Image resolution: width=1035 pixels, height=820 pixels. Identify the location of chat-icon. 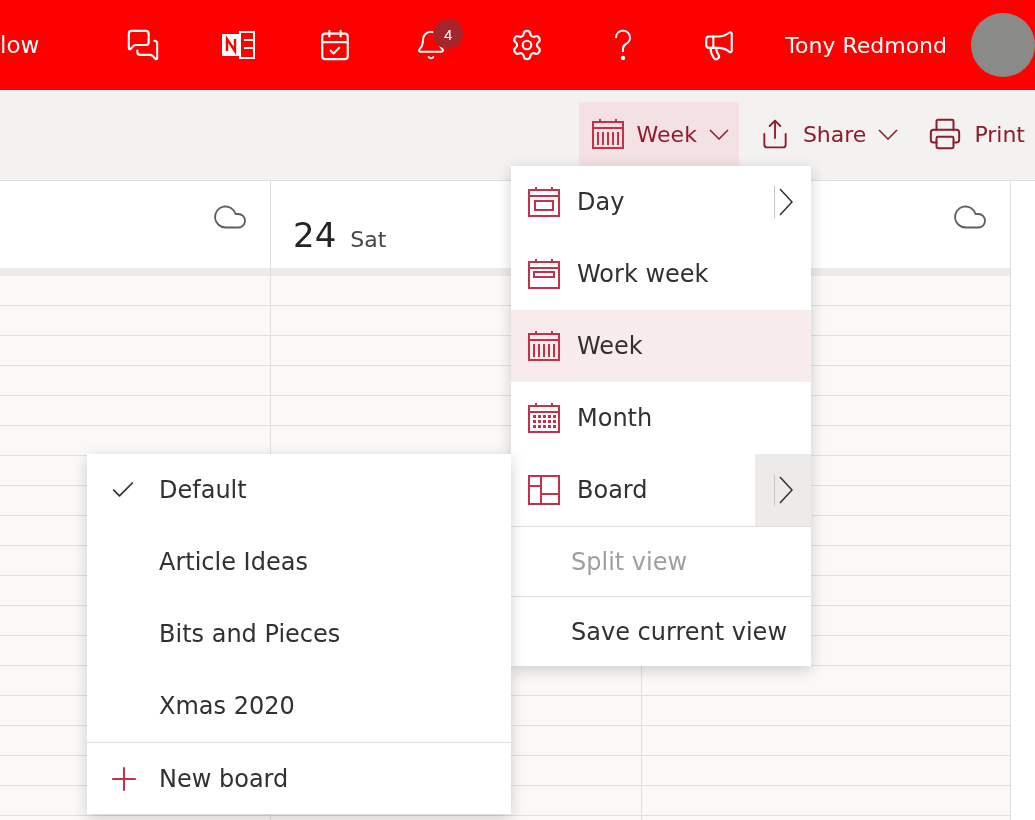
(143, 45).